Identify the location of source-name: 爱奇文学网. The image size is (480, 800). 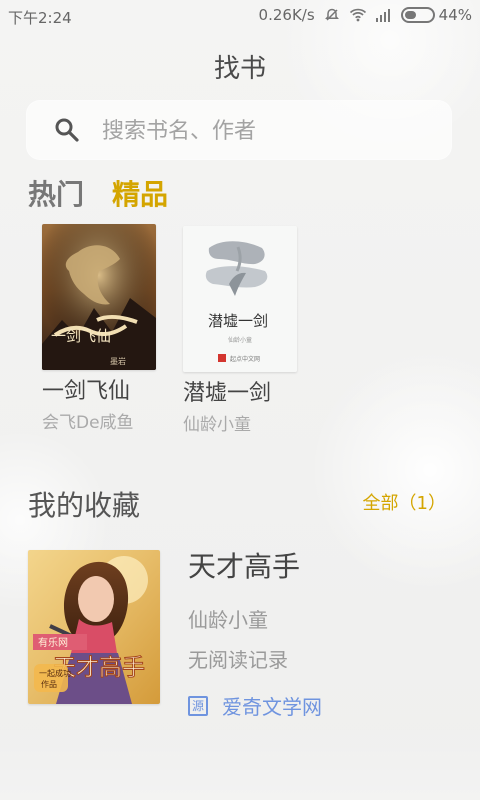
(272, 705).